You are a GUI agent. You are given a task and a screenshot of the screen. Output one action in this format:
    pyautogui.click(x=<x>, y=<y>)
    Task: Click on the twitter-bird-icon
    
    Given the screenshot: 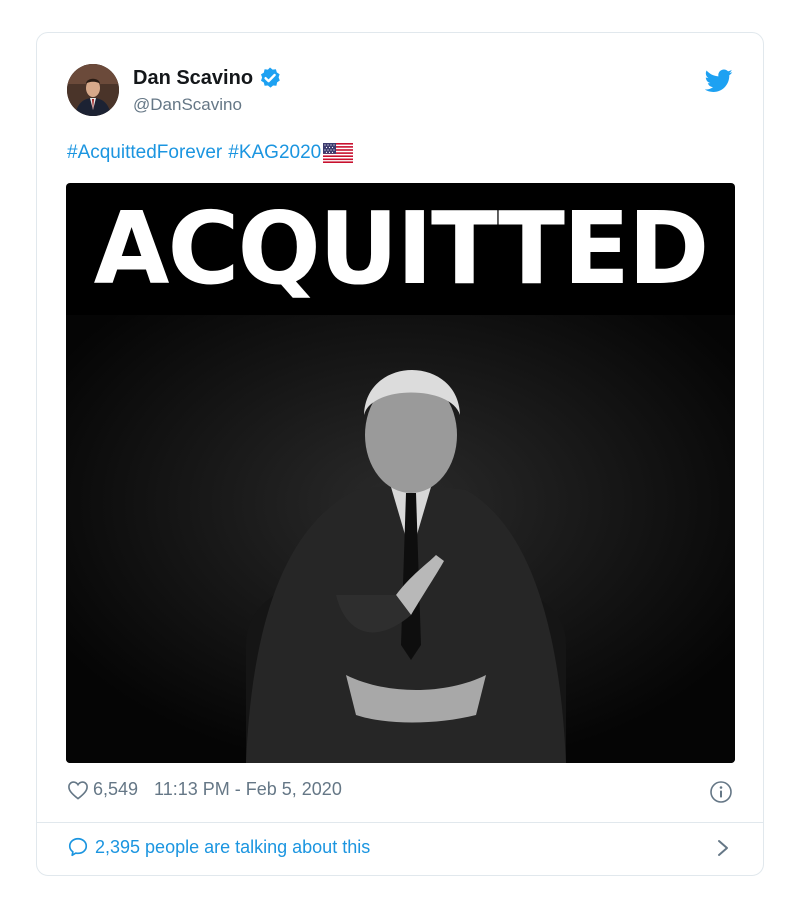 What is the action you would take?
    pyautogui.click(x=719, y=81)
    